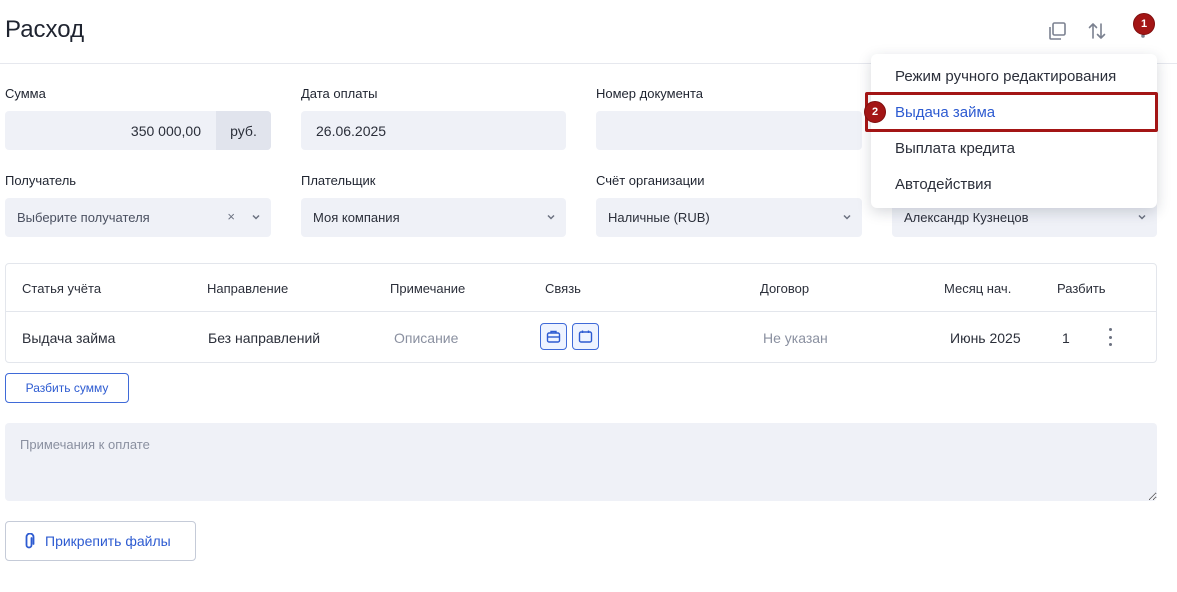 The image size is (1177, 592). I want to click on briefcase-icon, so click(553, 336).